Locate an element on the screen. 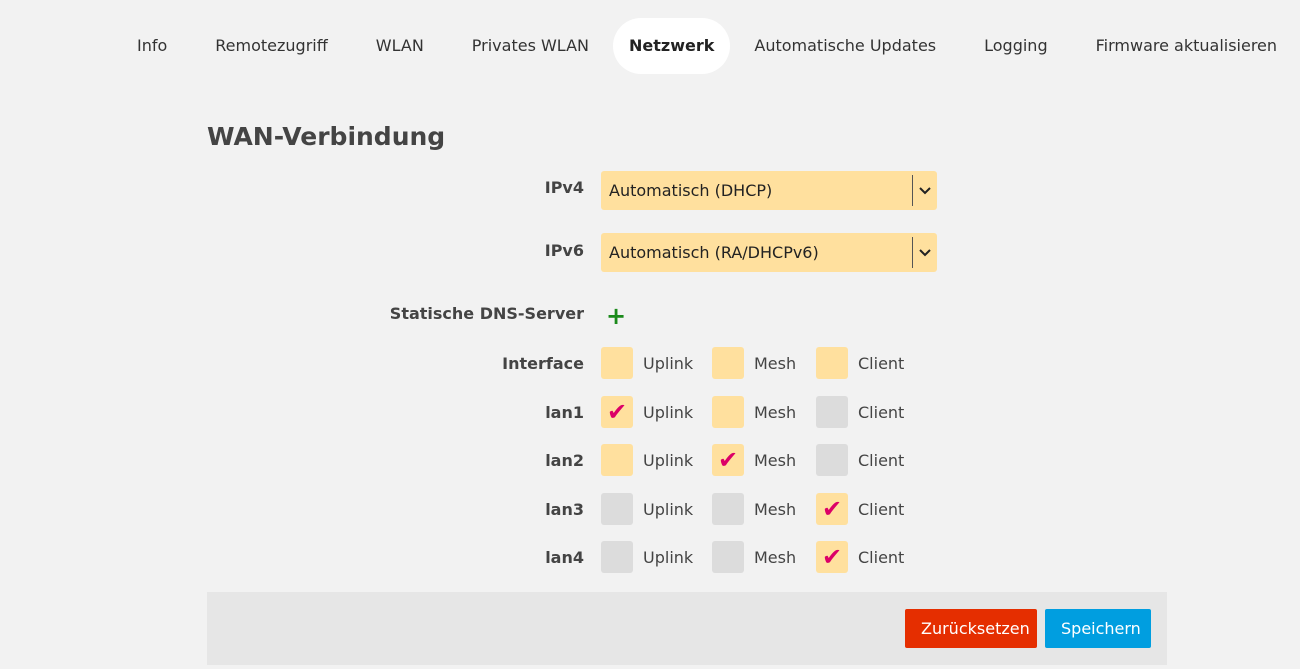  interface-row-label: lan4 is located at coordinates (564, 557).